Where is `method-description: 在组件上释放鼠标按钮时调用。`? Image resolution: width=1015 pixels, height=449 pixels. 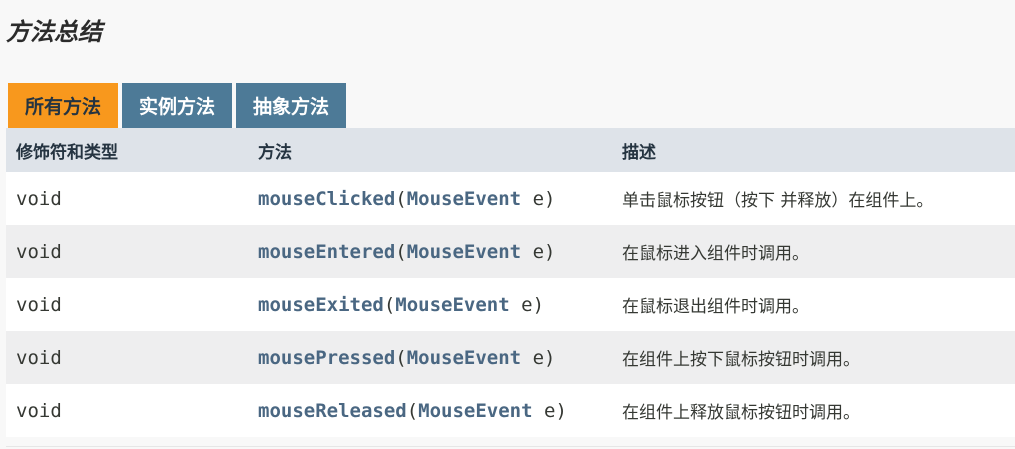 method-description: 在组件上释放鼠标按钮时调用。 is located at coordinates (741, 413).